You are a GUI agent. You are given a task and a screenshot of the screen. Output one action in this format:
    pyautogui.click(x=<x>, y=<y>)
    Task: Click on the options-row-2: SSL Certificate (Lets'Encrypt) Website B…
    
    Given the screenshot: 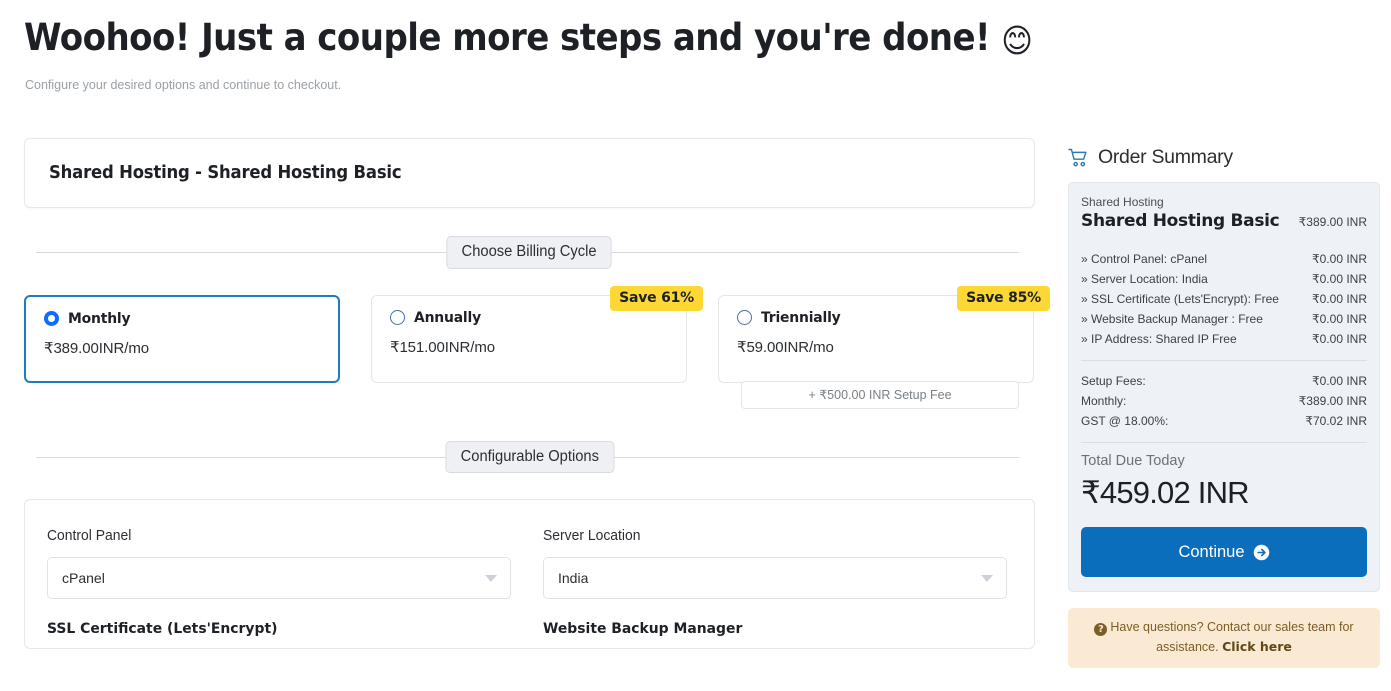 What is the action you would take?
    pyautogui.click(x=529, y=634)
    